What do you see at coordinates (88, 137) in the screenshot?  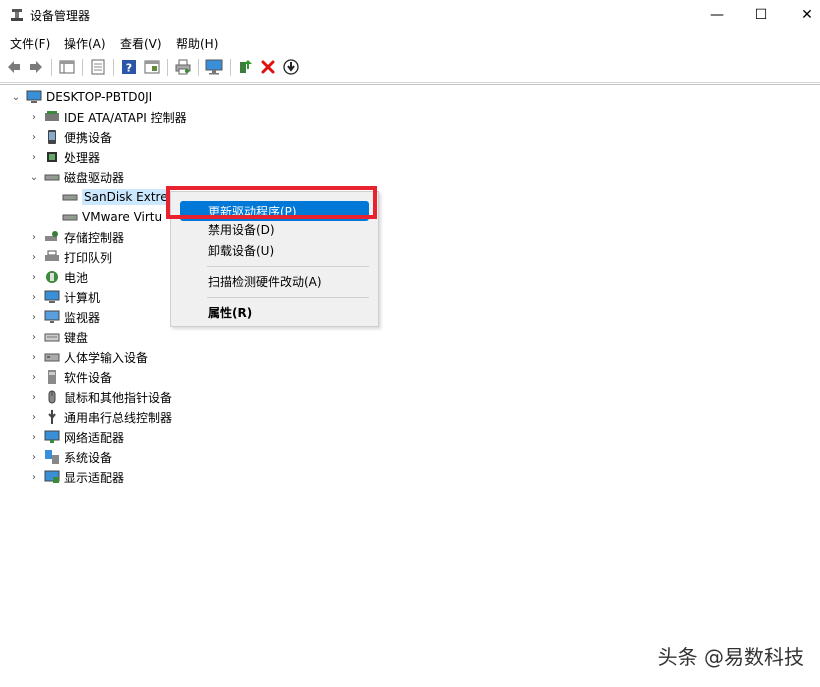 I see `tree-category-label: 便携设备` at bounding box center [88, 137].